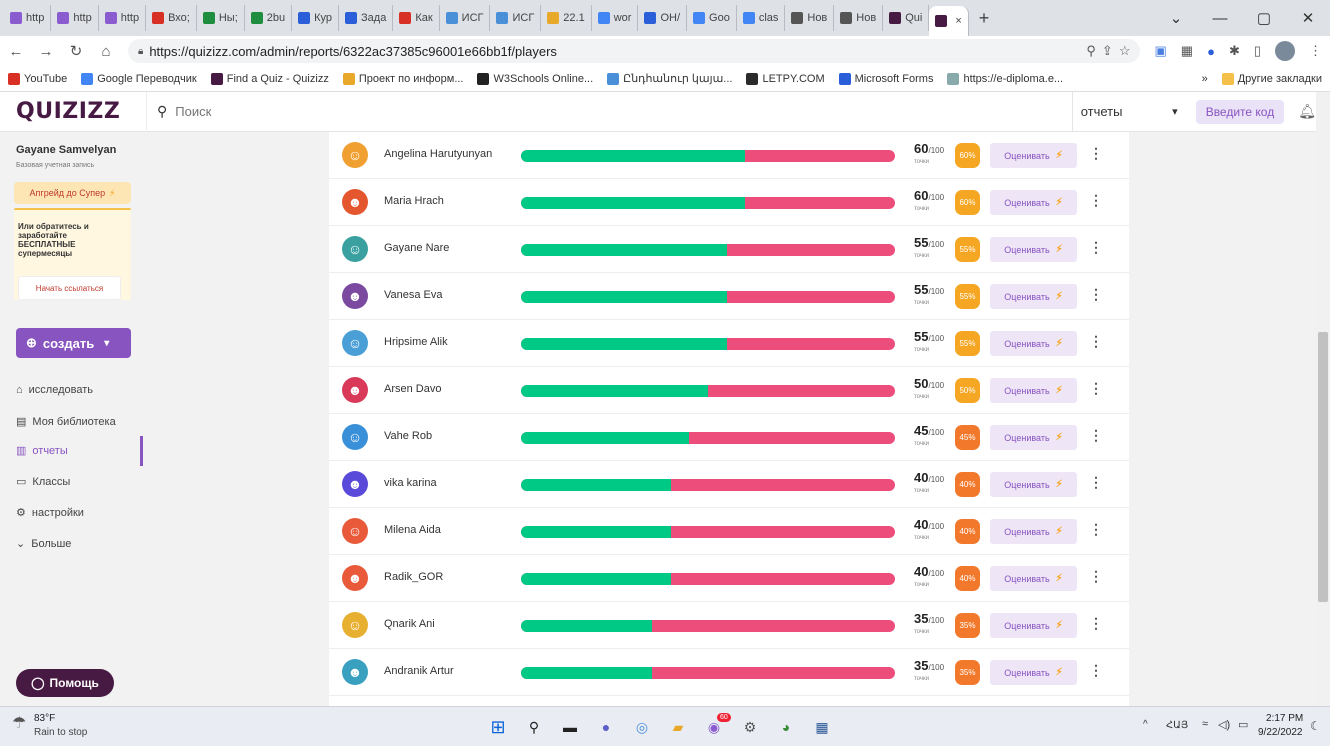 The width and height of the screenshot is (1330, 746). Describe the element at coordinates (615, 18) in the screenshot. I see `browser-tab: wor` at that location.